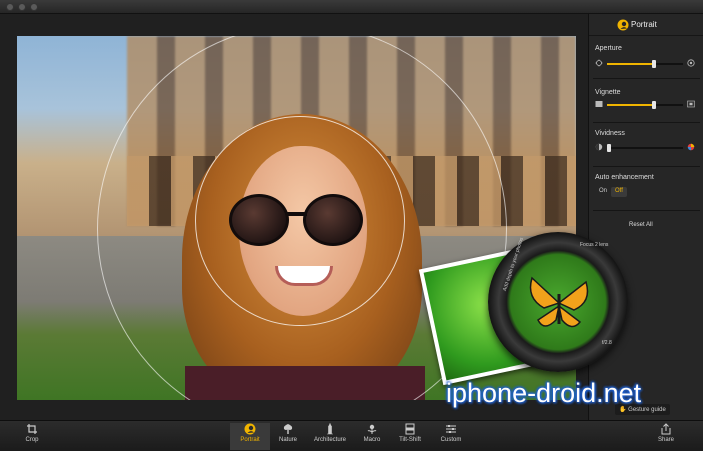  What do you see at coordinates (305, 383) in the screenshot?
I see `subject-shirt` at bounding box center [305, 383].